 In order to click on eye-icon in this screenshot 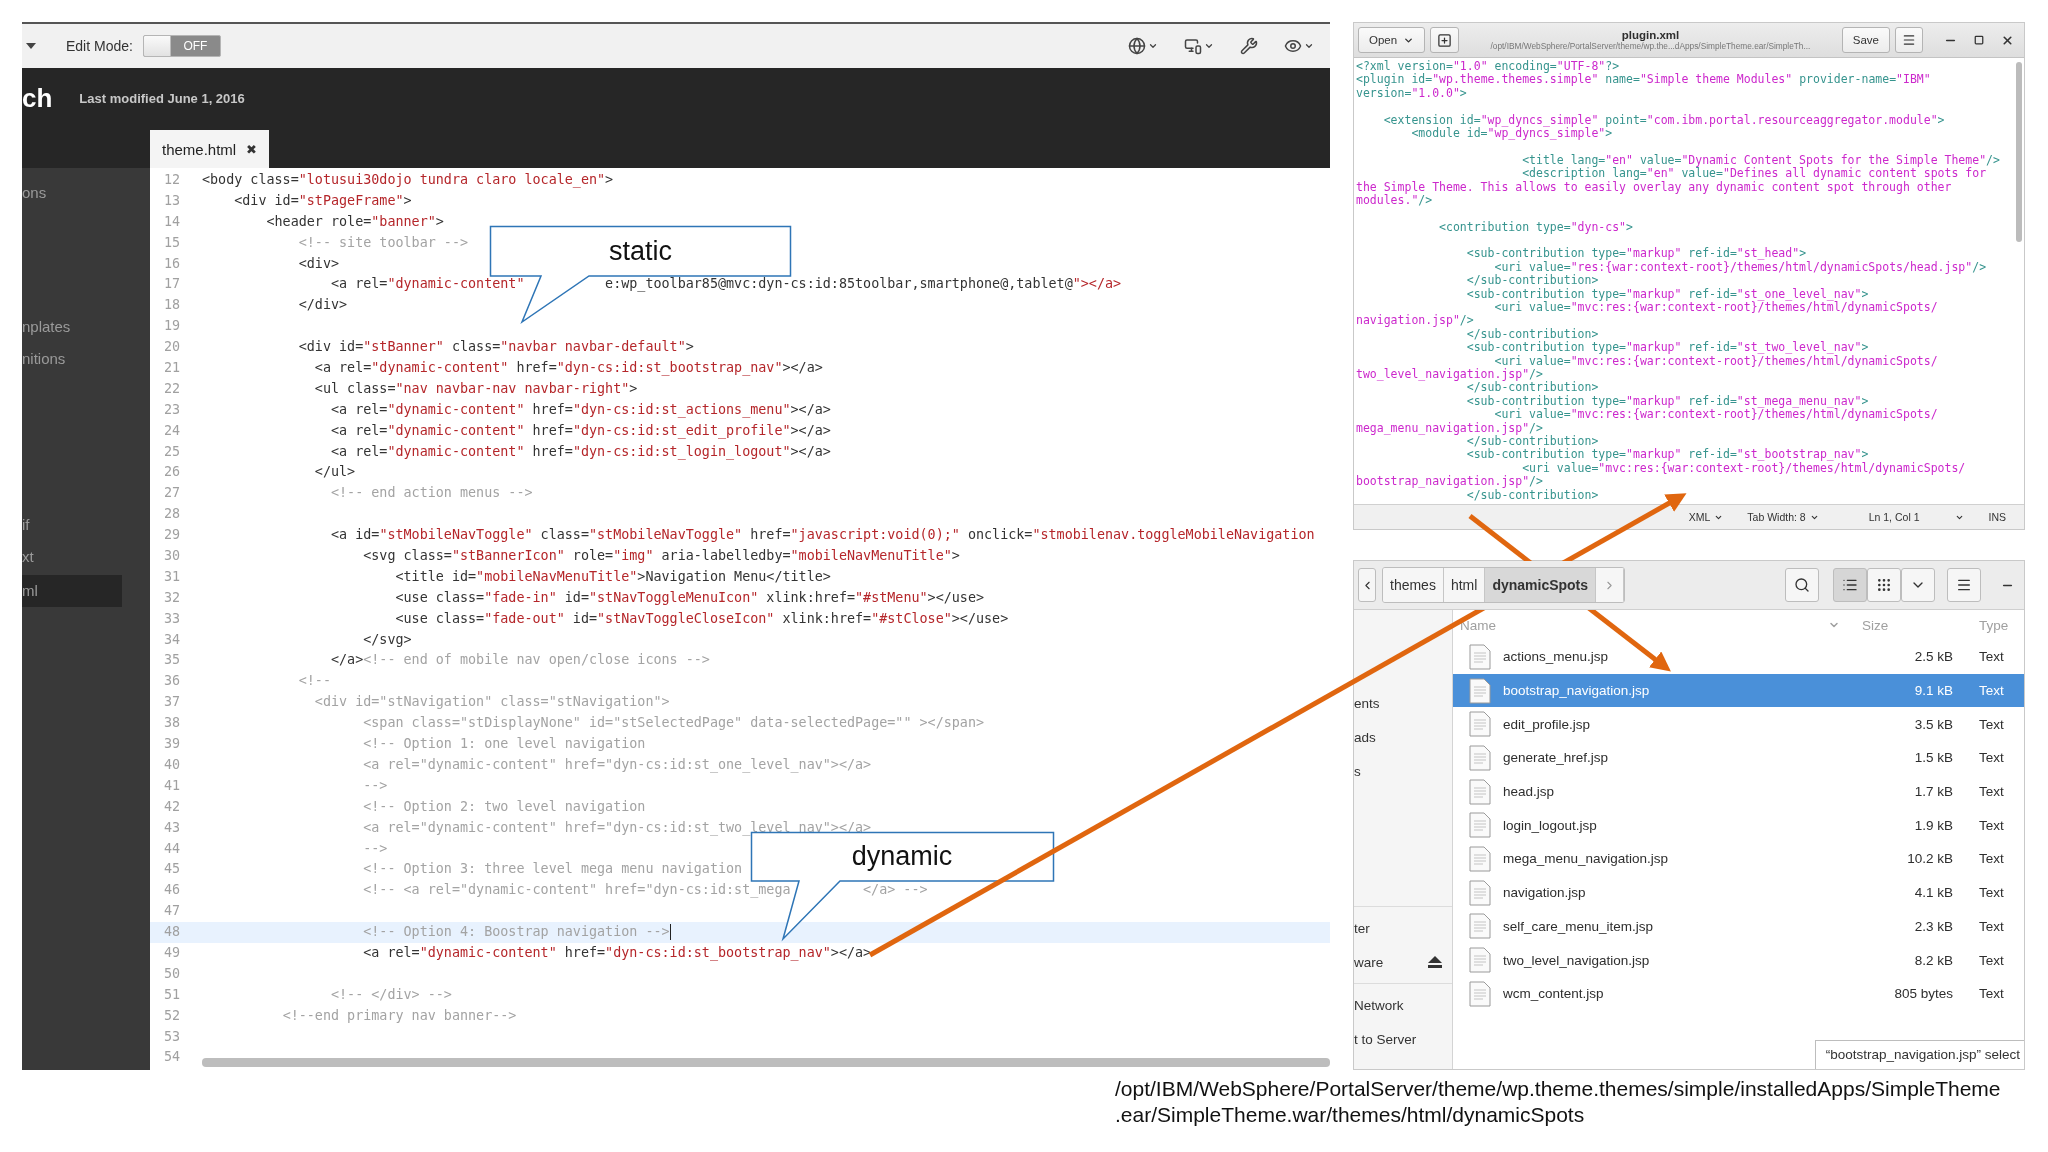, I will do `click(1293, 46)`.